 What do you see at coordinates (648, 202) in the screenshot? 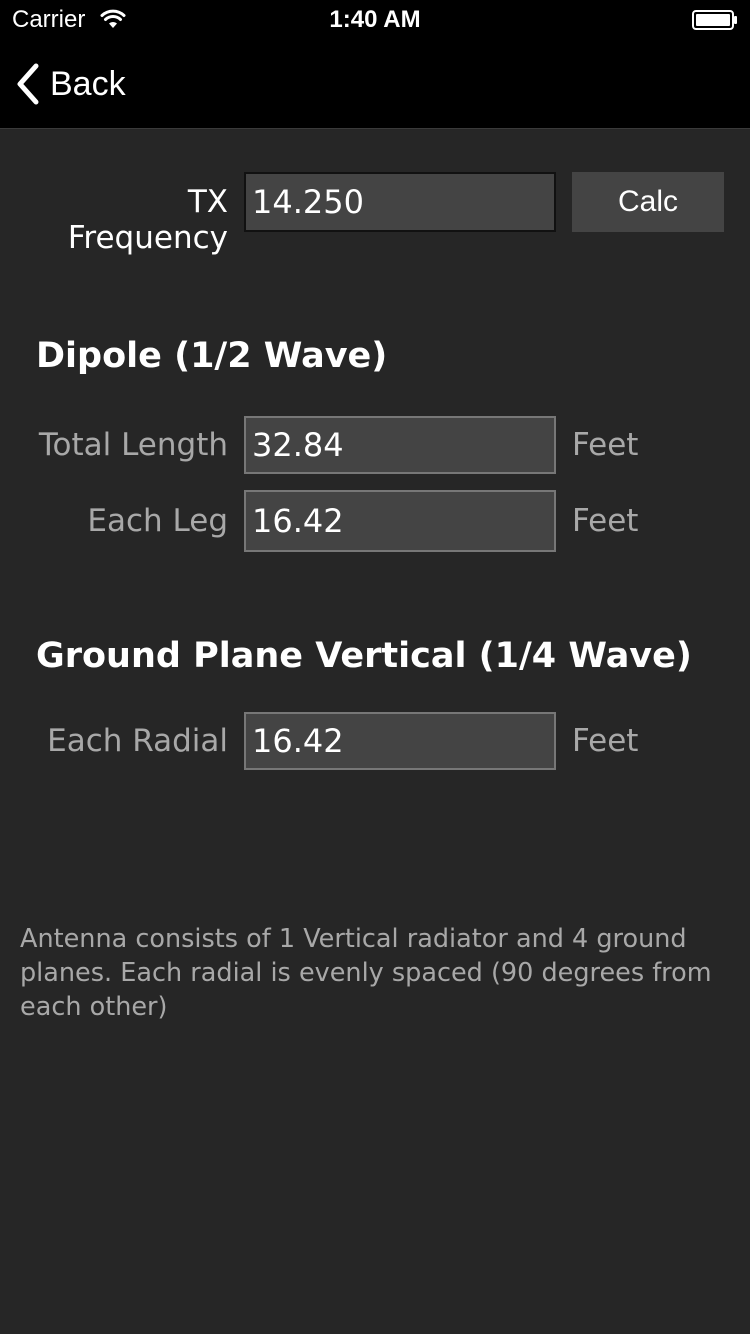
I see `calc-button: Calc` at bounding box center [648, 202].